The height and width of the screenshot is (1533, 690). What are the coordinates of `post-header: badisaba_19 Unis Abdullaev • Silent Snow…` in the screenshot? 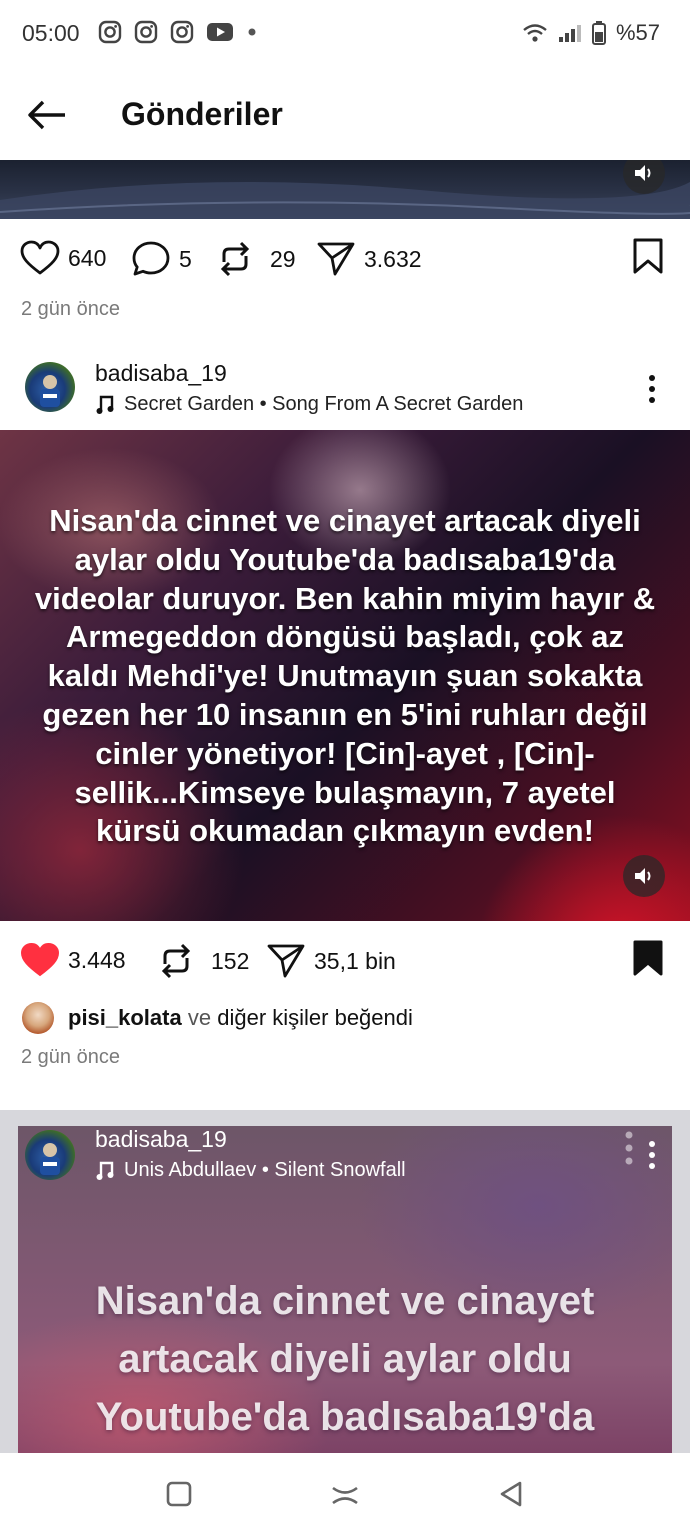 It's located at (345, 1158).